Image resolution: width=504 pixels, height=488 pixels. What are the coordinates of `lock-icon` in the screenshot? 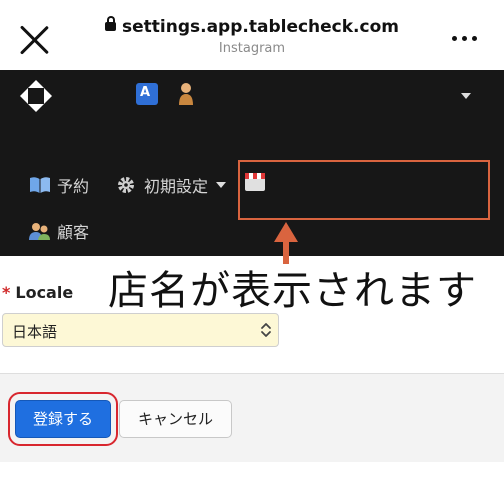 It's located at (110, 23).